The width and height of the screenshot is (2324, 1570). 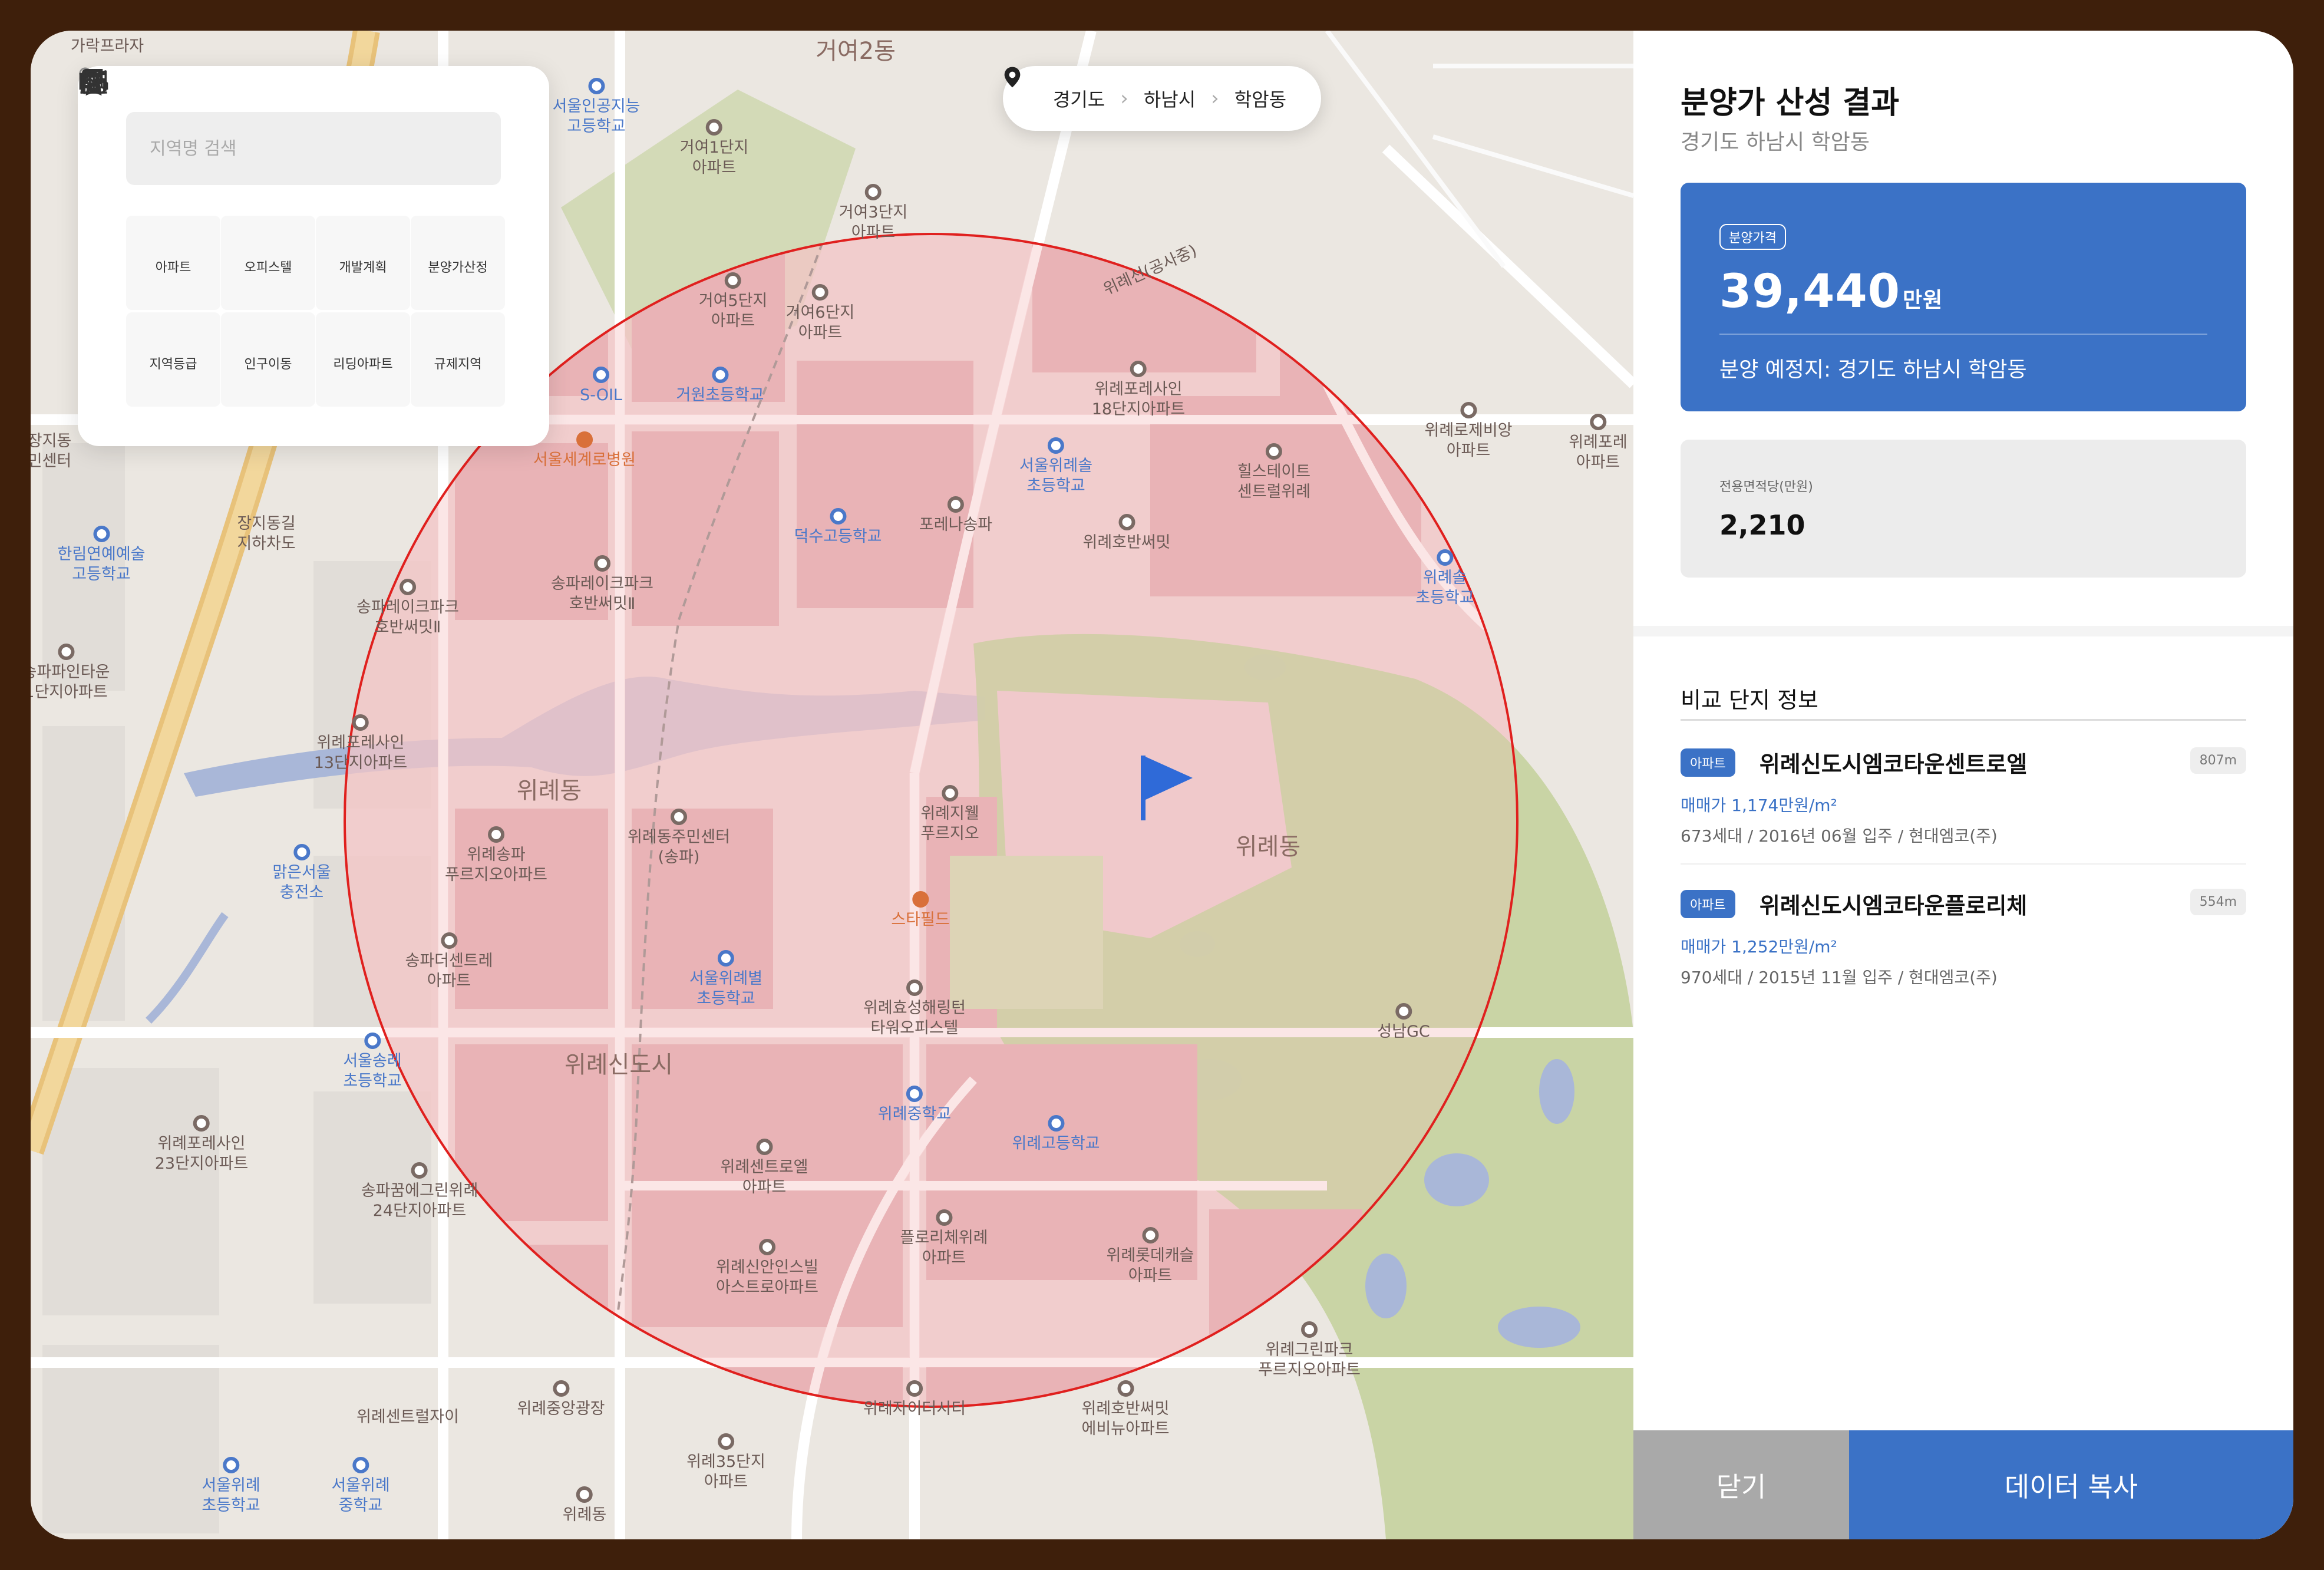 I want to click on map-label-charging-station: 맑은서울 충전소, so click(x=301, y=873).